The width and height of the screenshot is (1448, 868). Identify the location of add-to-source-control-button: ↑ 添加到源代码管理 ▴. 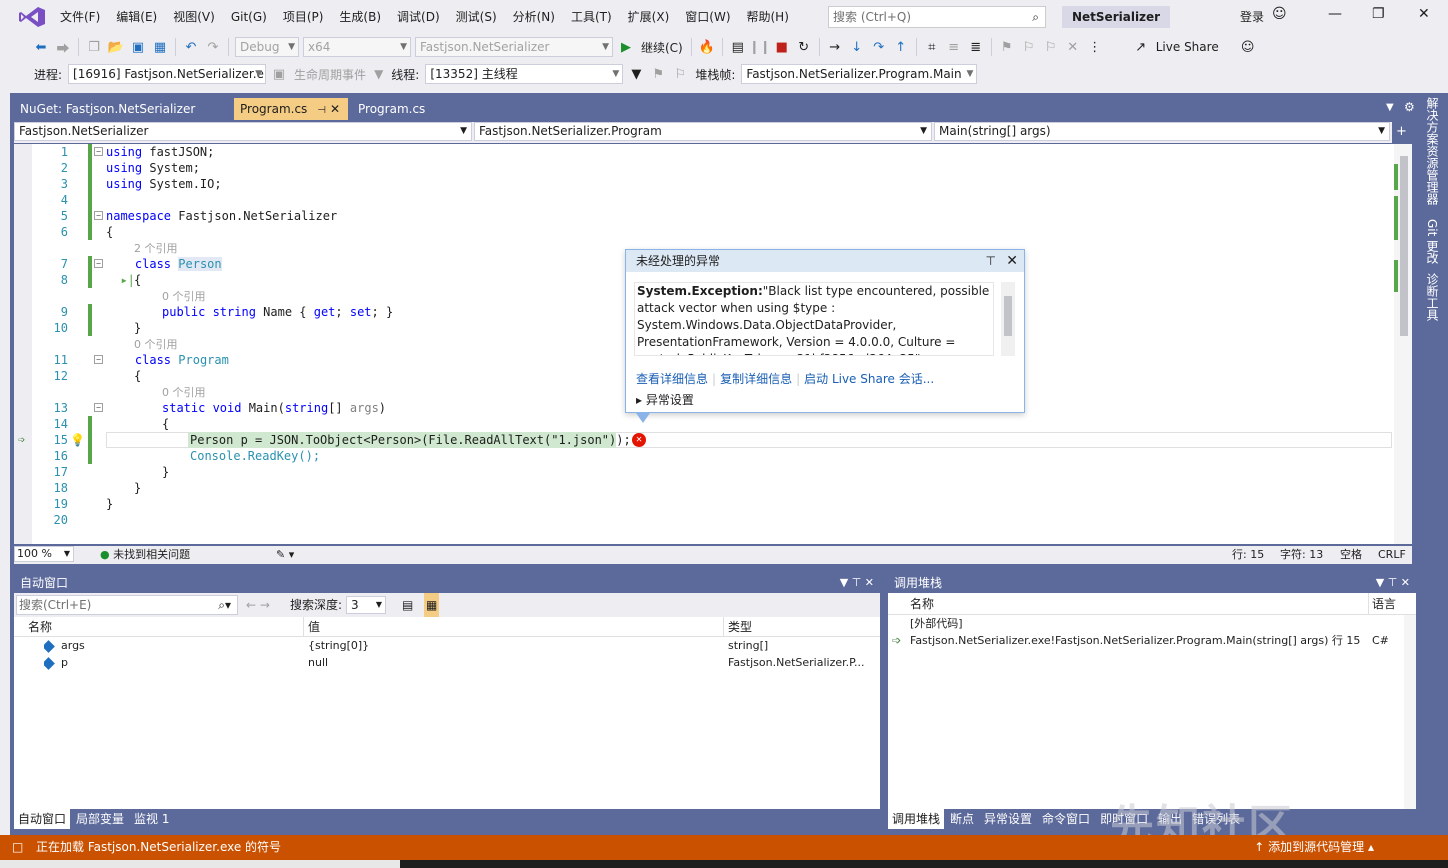
(1314, 847).